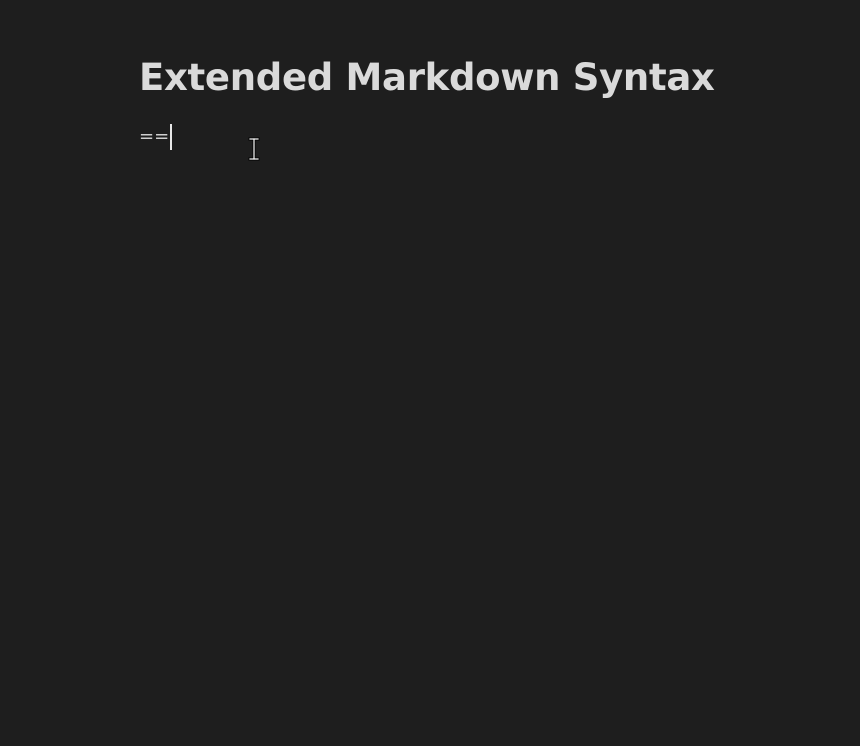  What do you see at coordinates (154, 136) in the screenshot?
I see `line-text: ==` at bounding box center [154, 136].